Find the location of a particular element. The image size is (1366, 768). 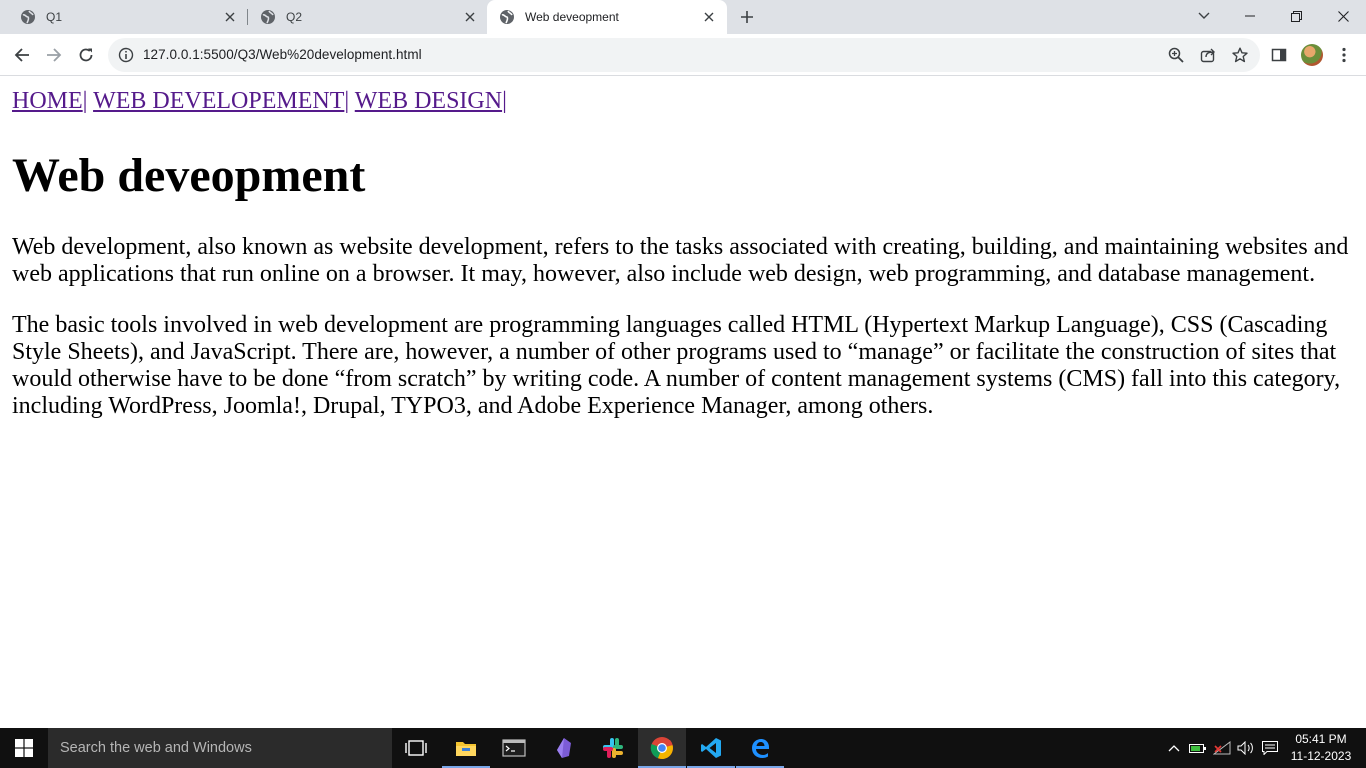

battery-icon is located at coordinates (1198, 748).